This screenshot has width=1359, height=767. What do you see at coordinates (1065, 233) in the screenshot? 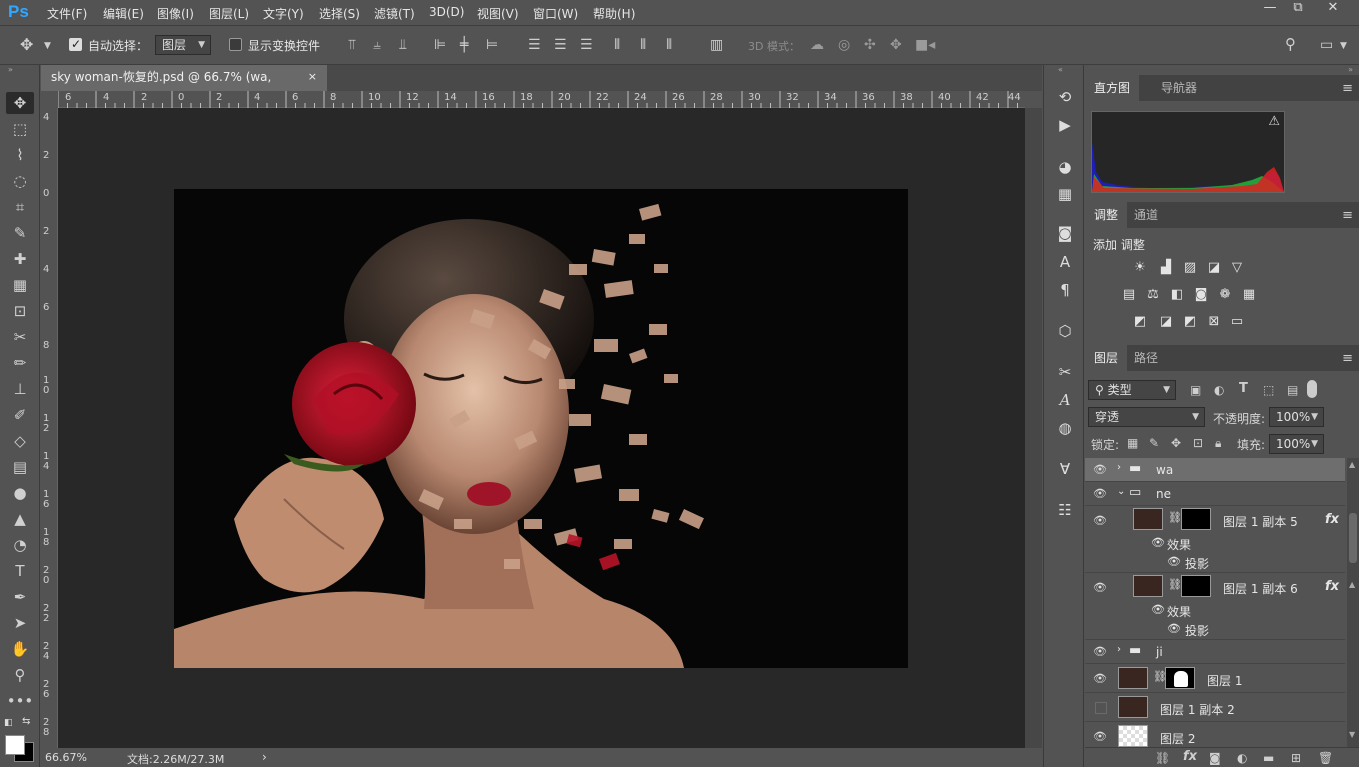
I see `libraries-icon: ◙` at bounding box center [1065, 233].